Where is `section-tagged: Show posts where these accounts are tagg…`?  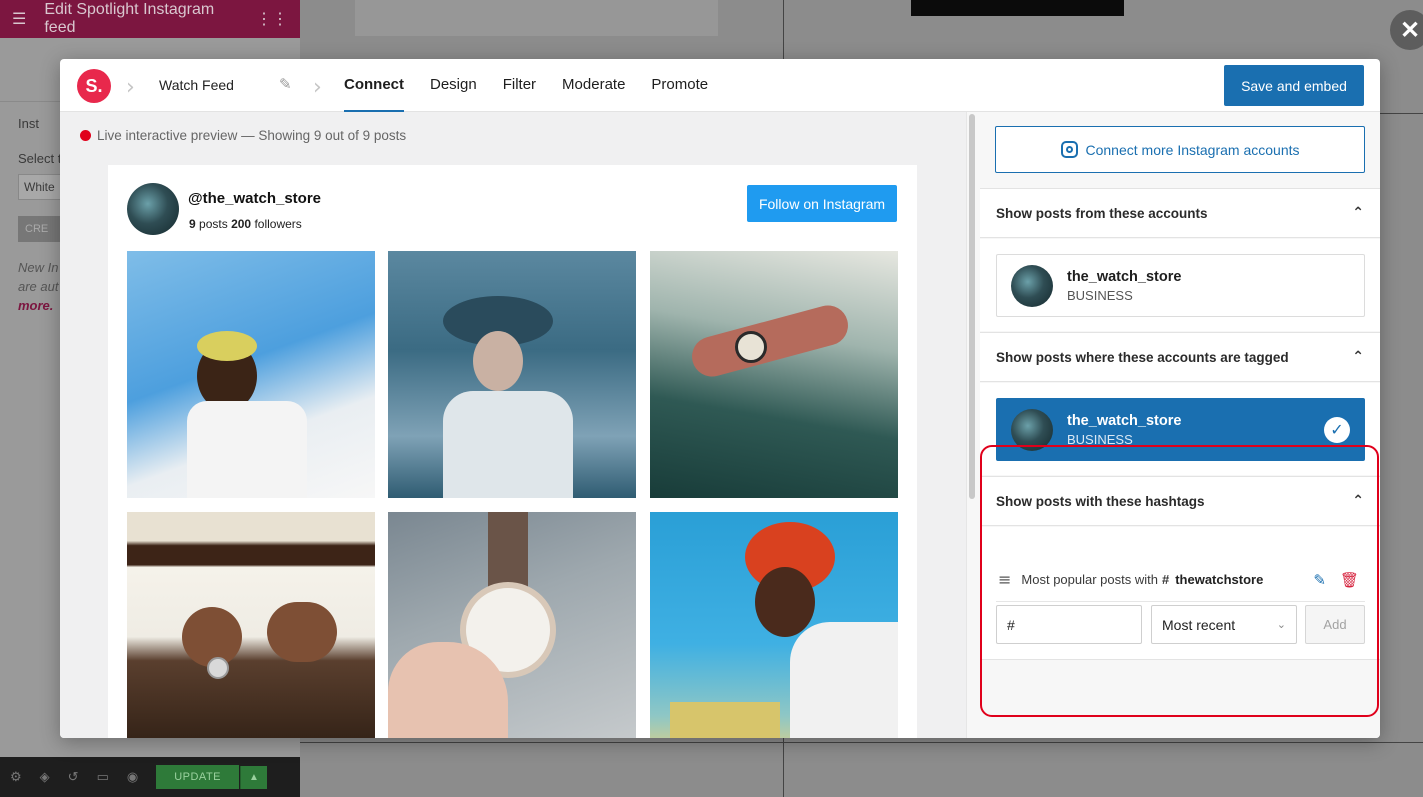
section-tagged: Show posts where these accounts are tagg… is located at coordinates (1180, 357).